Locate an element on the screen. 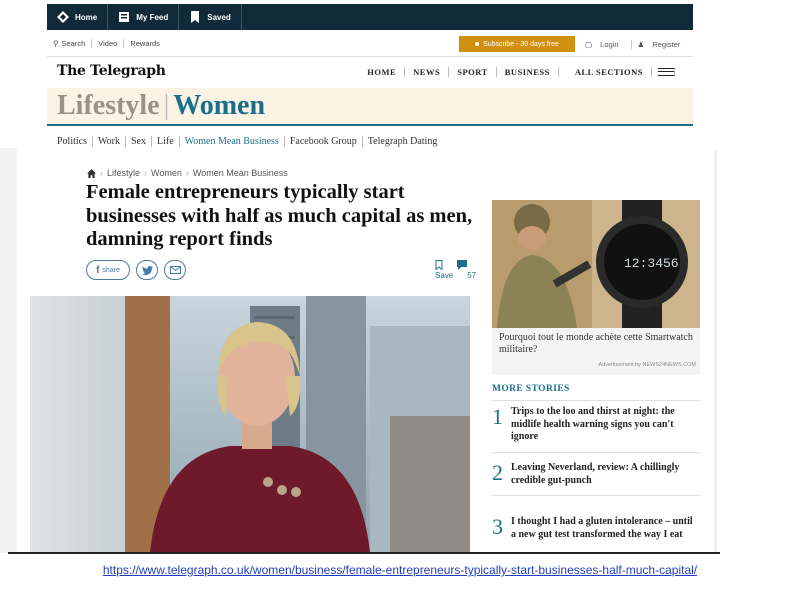 This screenshot has height=600, width=800. section-women: Women is located at coordinates (219, 106).